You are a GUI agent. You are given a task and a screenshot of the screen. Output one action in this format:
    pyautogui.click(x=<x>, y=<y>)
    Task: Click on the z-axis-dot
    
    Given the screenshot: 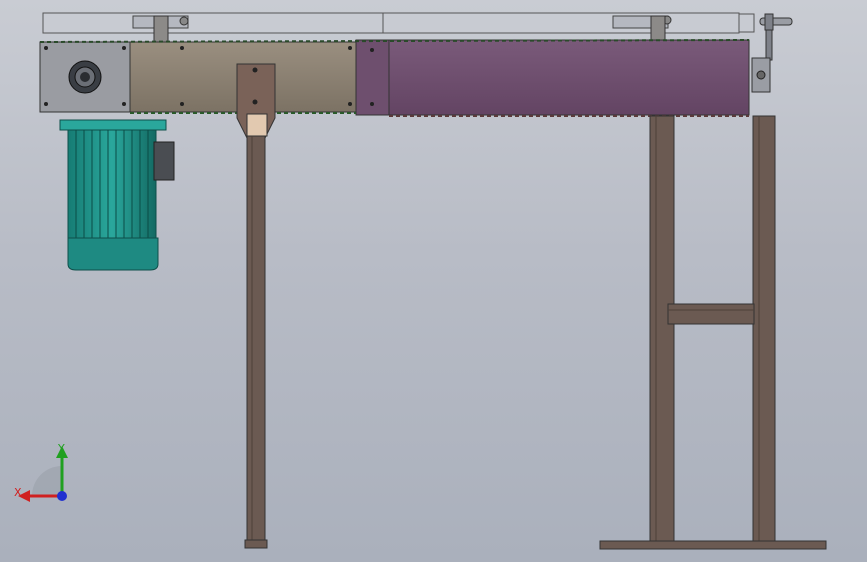 What is the action you would take?
    pyautogui.click(x=62, y=496)
    